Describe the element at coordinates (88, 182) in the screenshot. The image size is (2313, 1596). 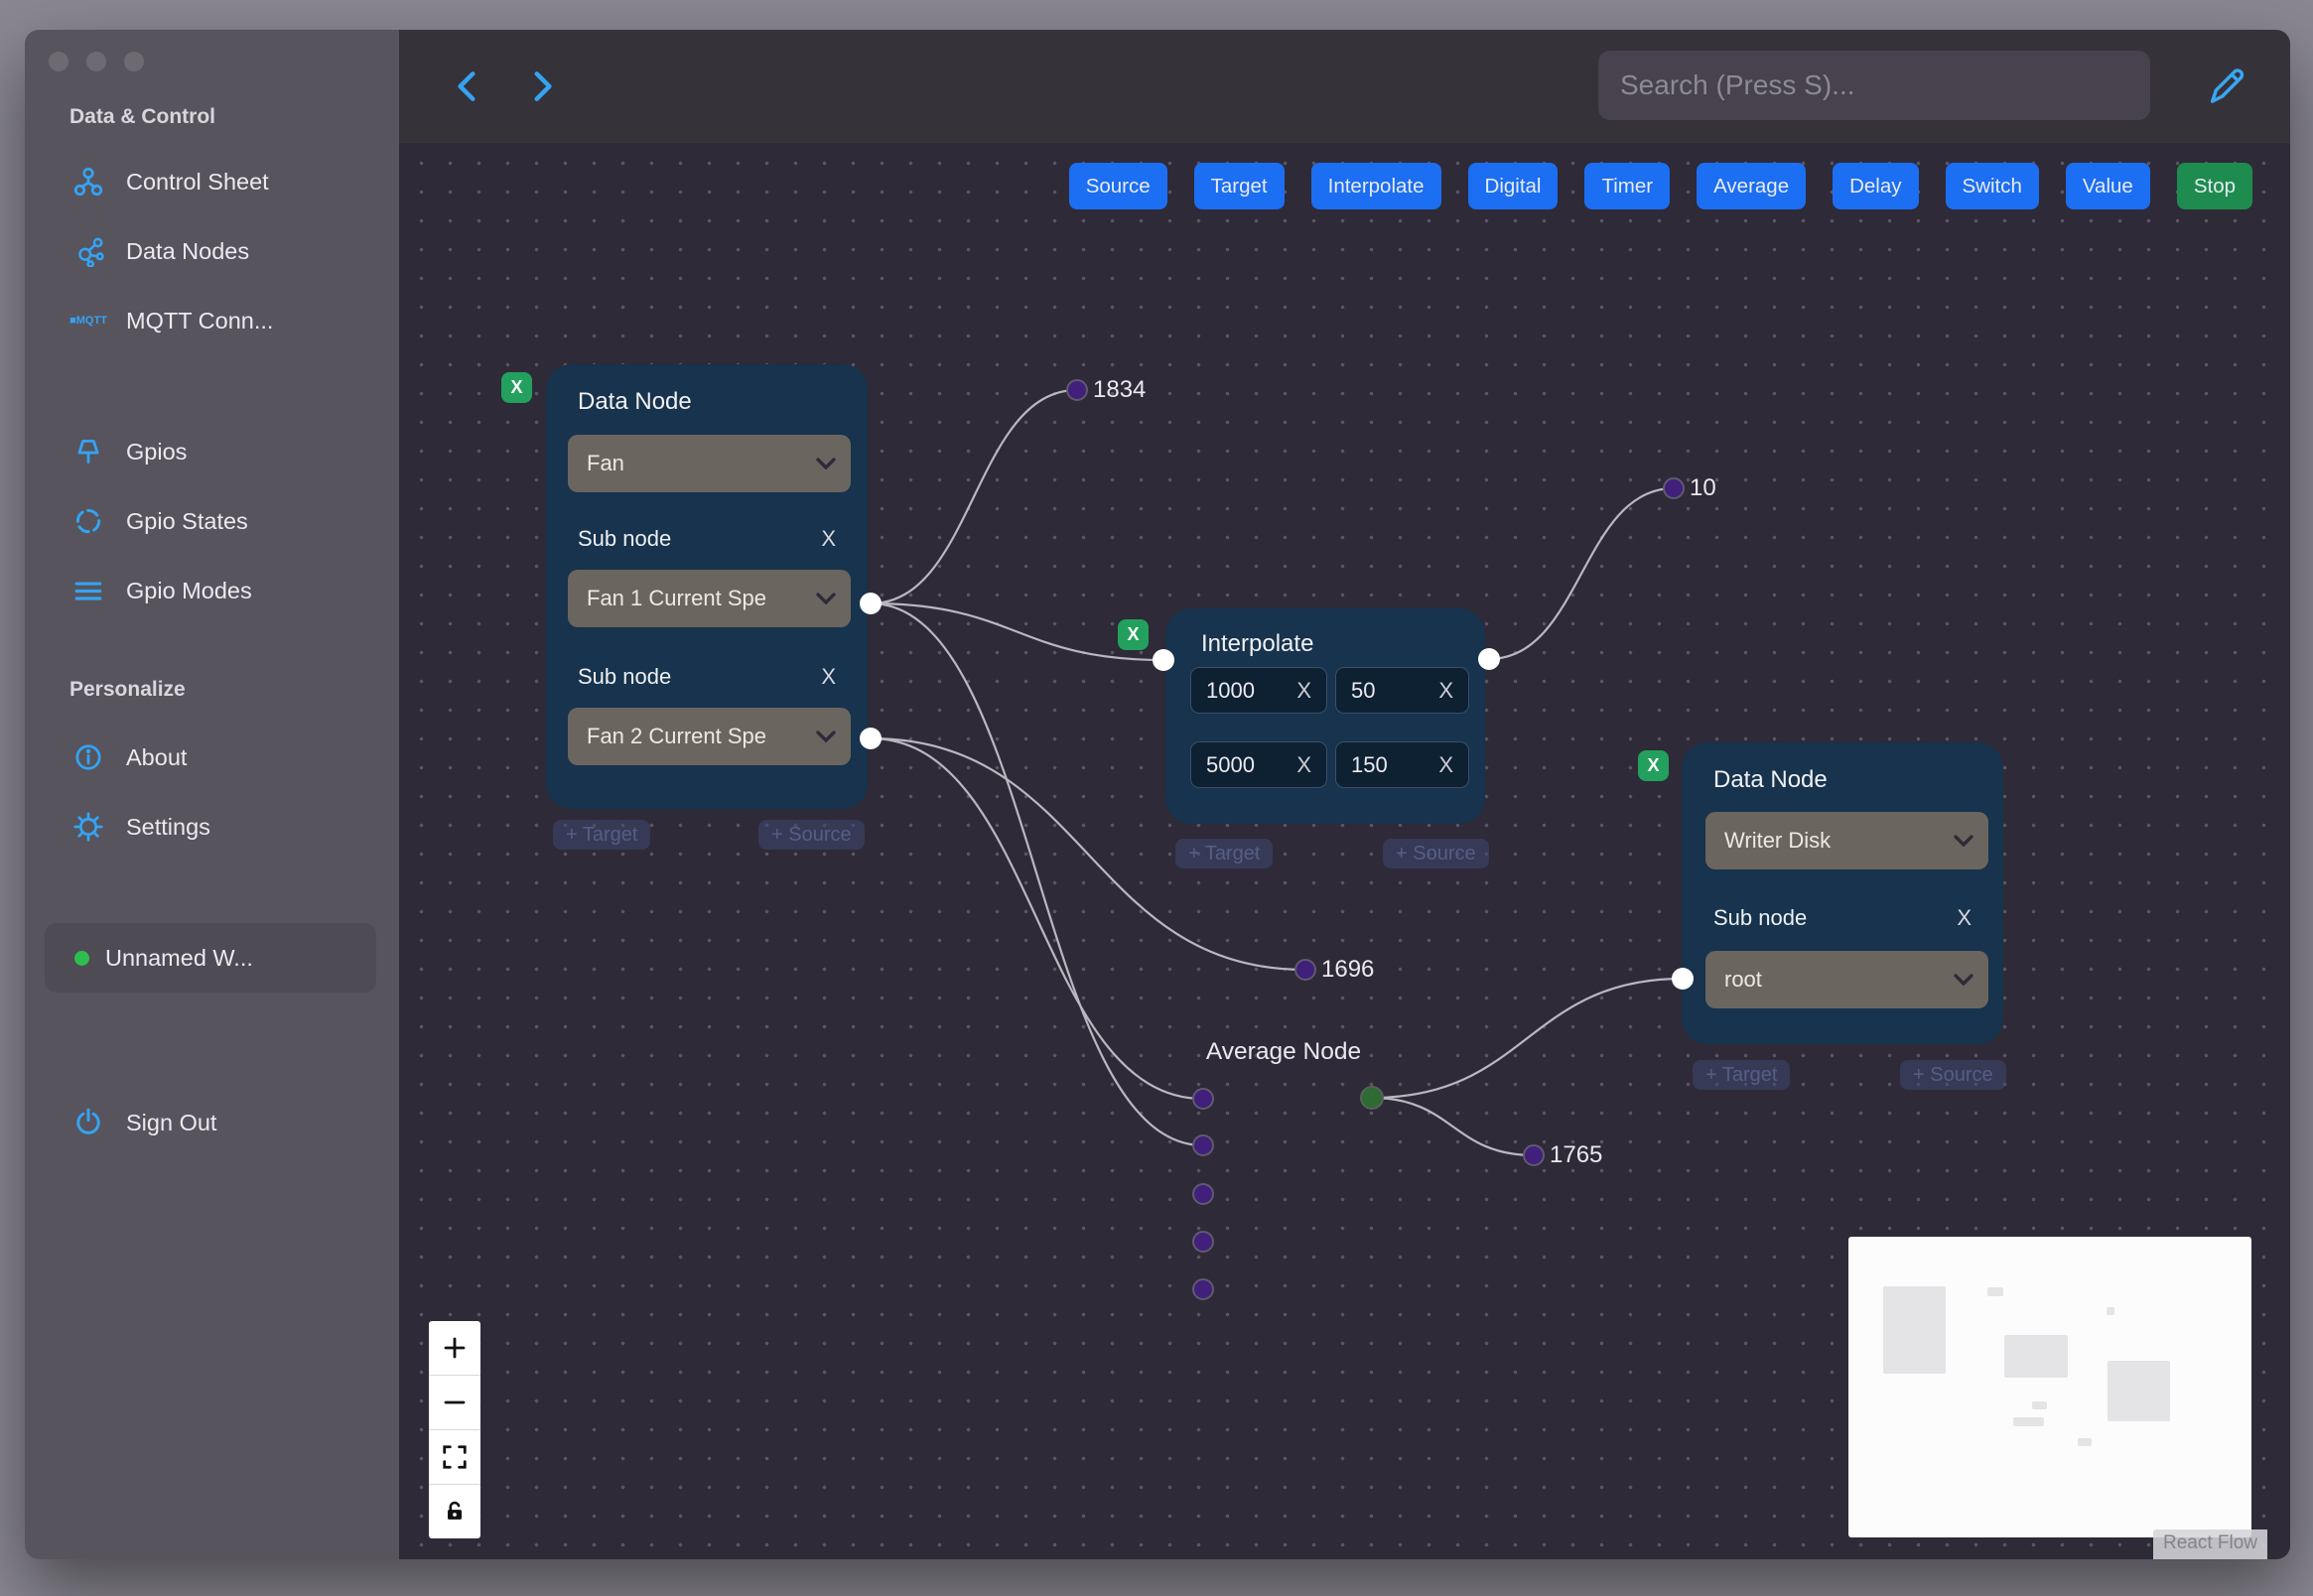
I see `control-sheet-icon` at that location.